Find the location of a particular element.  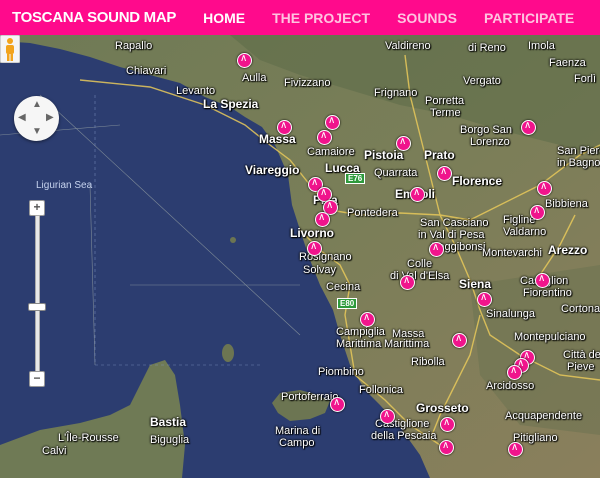

place-label: Marina di is located at coordinates (298, 431).